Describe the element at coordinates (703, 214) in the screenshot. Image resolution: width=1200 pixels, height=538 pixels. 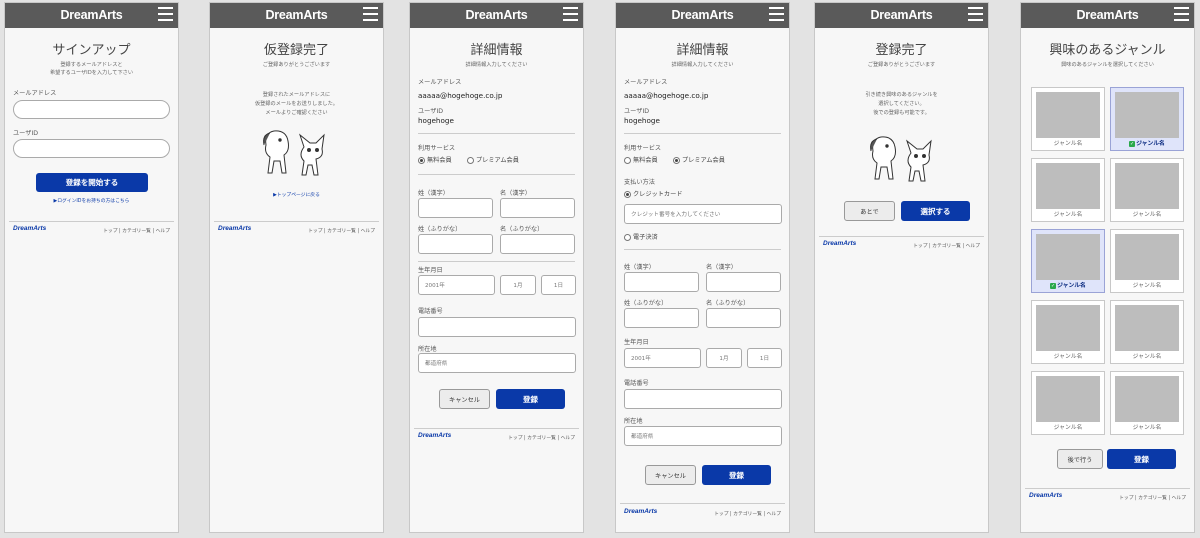
I see `card-number-input: クレジット番号を入力してください` at that location.